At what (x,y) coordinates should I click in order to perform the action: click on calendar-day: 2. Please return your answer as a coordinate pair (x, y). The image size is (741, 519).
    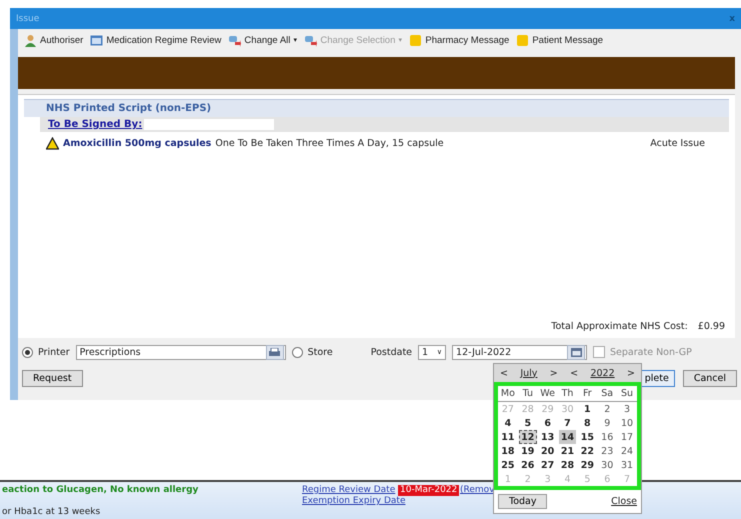
    Looking at the image, I should click on (607, 409).